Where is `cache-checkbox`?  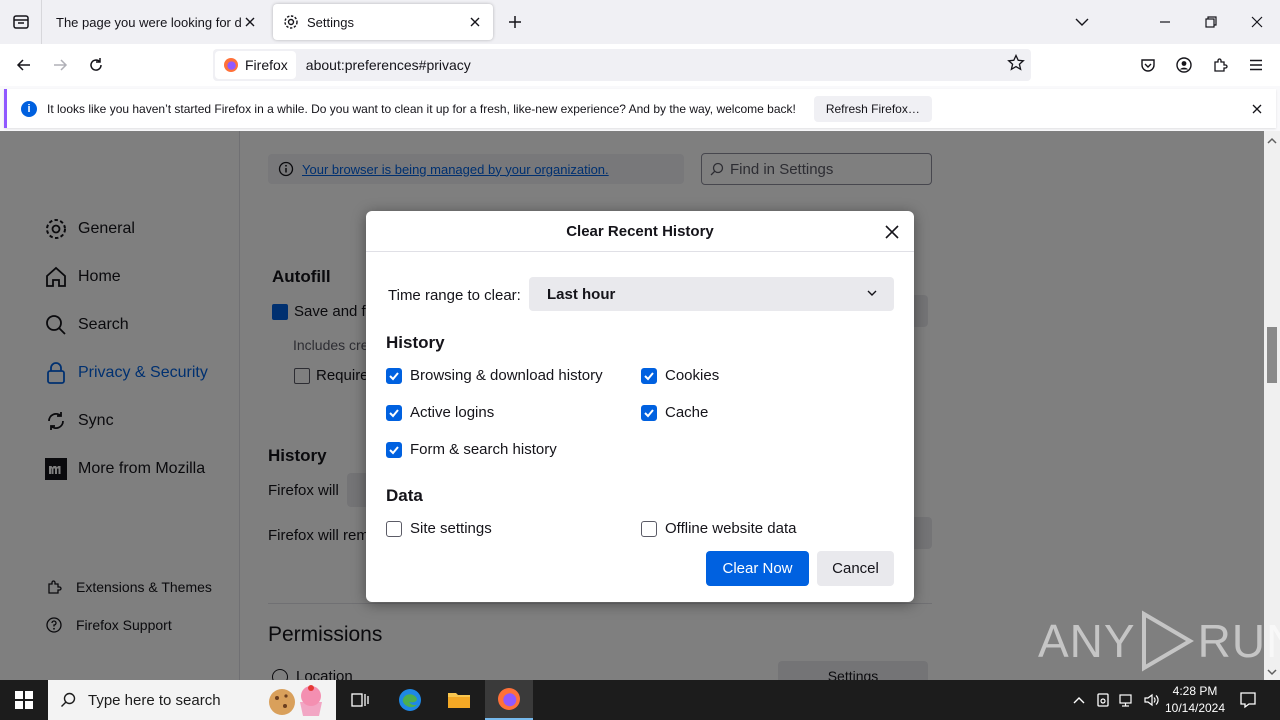
cache-checkbox is located at coordinates (649, 412).